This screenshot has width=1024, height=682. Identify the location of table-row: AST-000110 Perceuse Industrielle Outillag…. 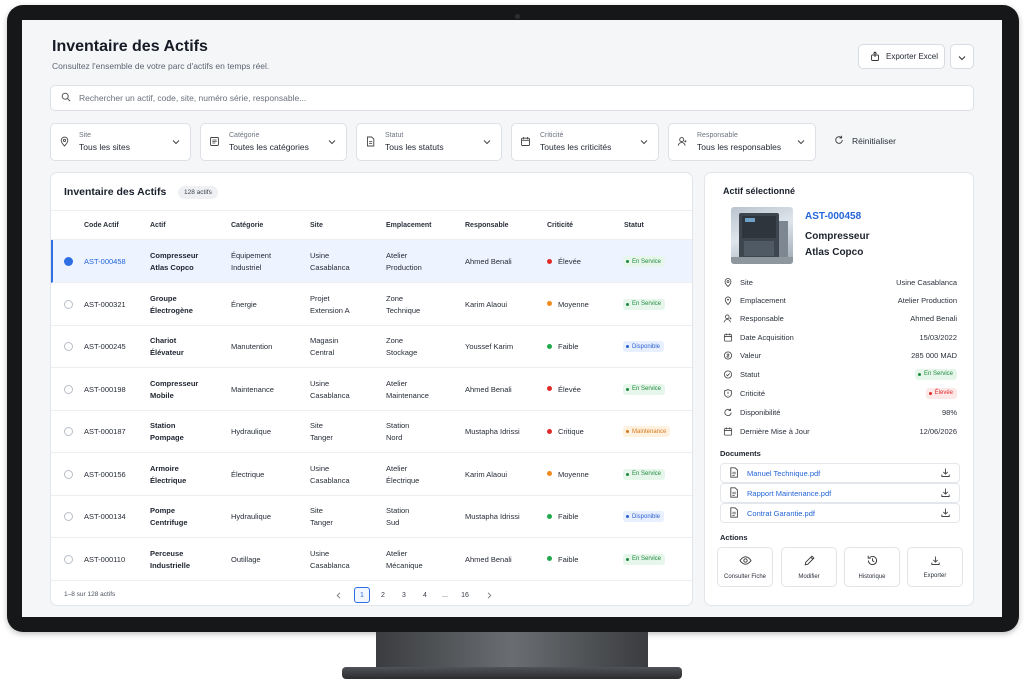
(371, 559).